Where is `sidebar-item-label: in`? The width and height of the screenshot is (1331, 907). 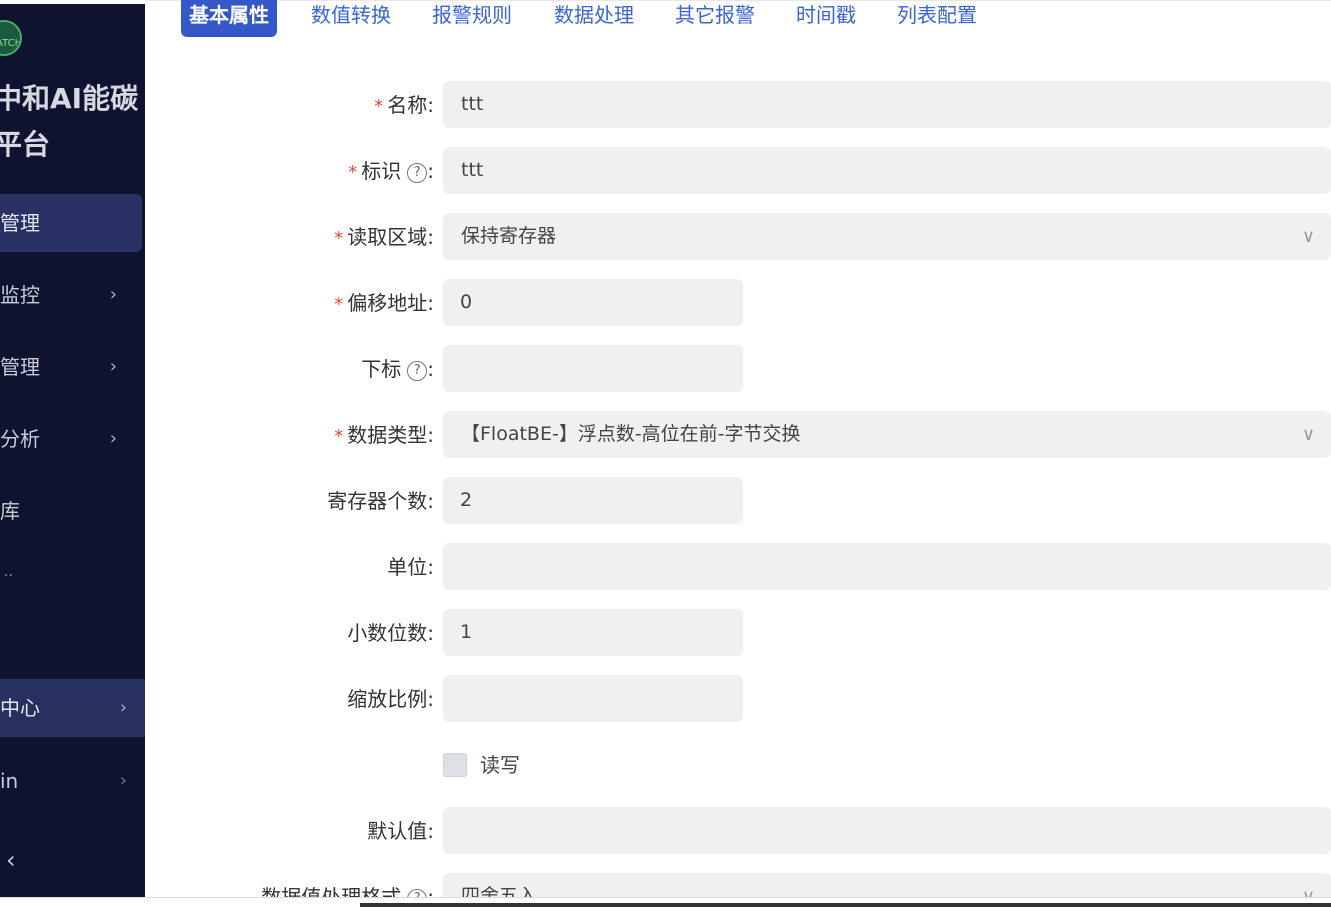 sidebar-item-label: in is located at coordinates (9, 781).